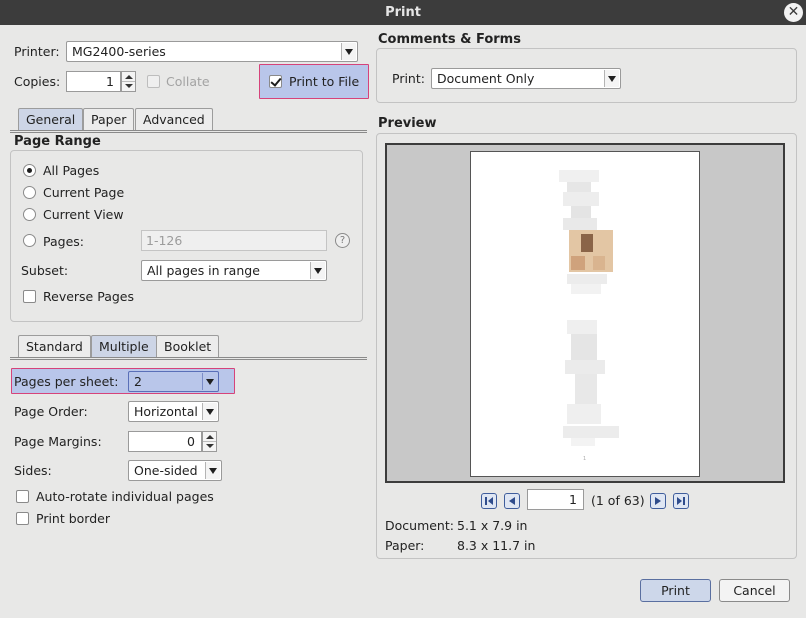  I want to click on print-button: Print, so click(675, 590).